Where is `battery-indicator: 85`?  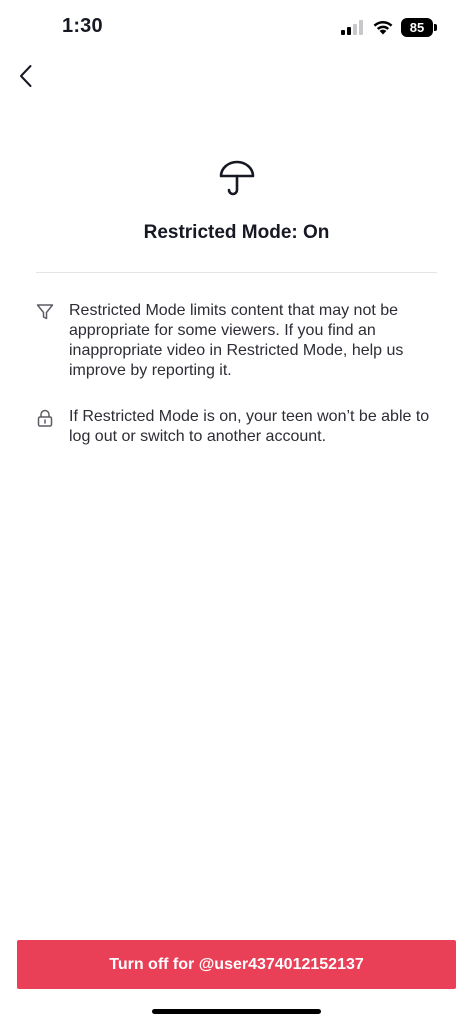 battery-indicator: 85 is located at coordinates (419, 27).